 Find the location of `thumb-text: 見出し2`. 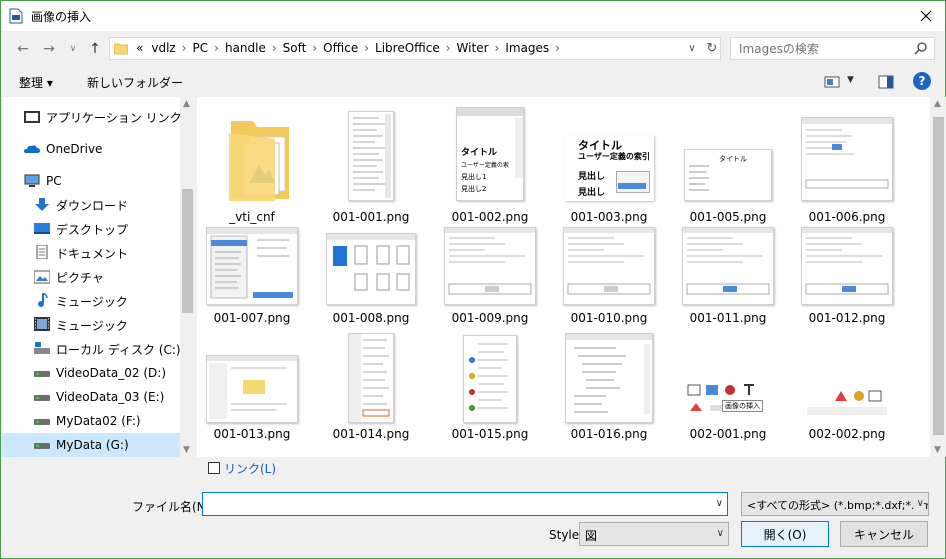

thumb-text: 見出し2 is located at coordinates (474, 189).